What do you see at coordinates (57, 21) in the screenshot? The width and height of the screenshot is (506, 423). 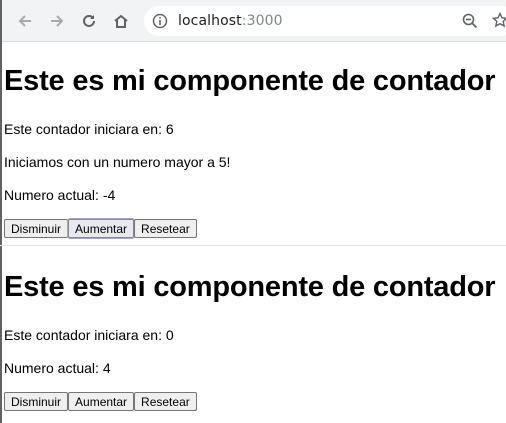 I see `forward-arrow-icon` at bounding box center [57, 21].